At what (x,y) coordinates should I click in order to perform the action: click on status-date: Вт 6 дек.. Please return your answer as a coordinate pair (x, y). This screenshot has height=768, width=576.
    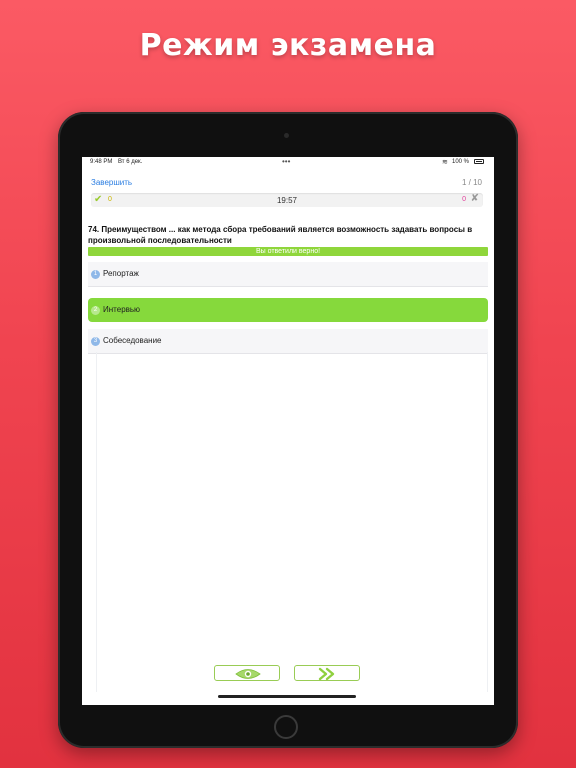
    Looking at the image, I should click on (130, 162).